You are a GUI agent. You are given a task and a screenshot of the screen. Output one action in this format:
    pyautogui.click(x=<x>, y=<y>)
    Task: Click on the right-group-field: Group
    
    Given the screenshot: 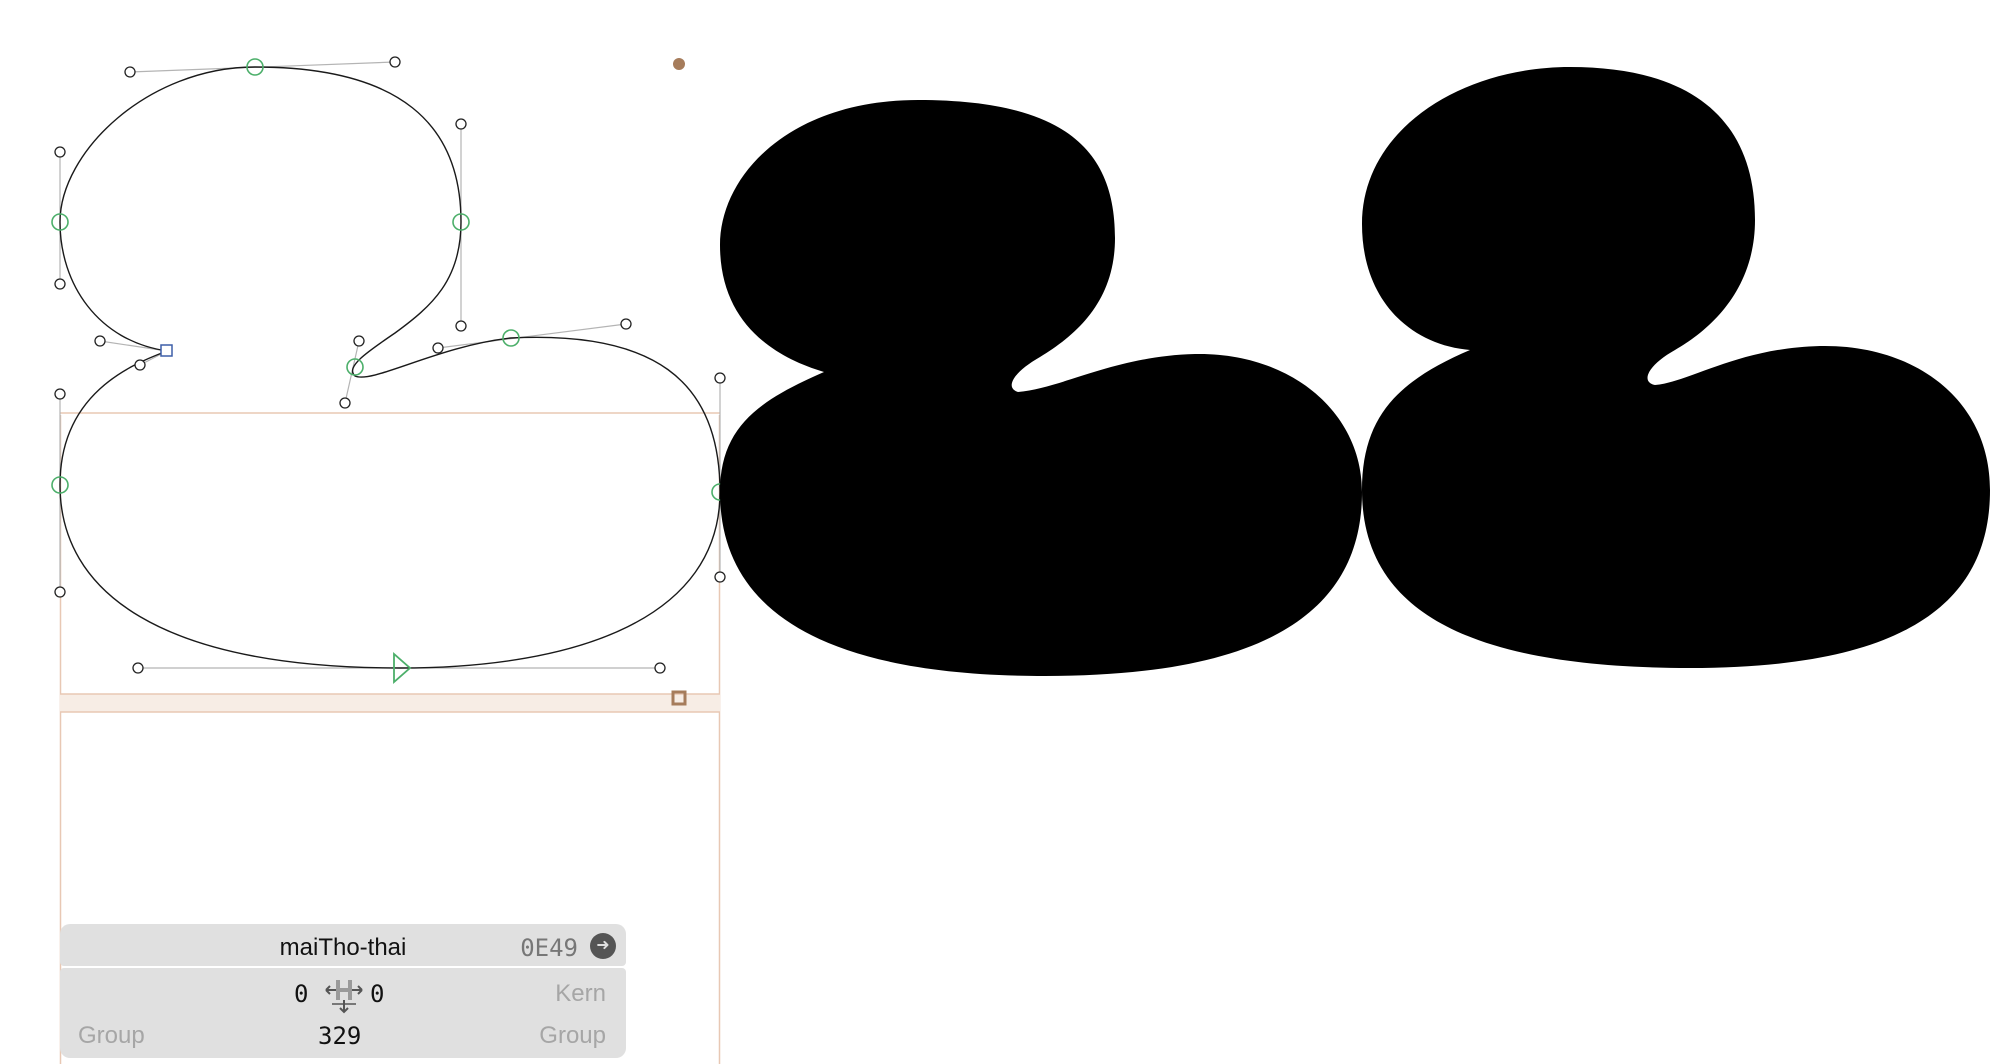 What is the action you would take?
    pyautogui.click(x=572, y=1036)
    